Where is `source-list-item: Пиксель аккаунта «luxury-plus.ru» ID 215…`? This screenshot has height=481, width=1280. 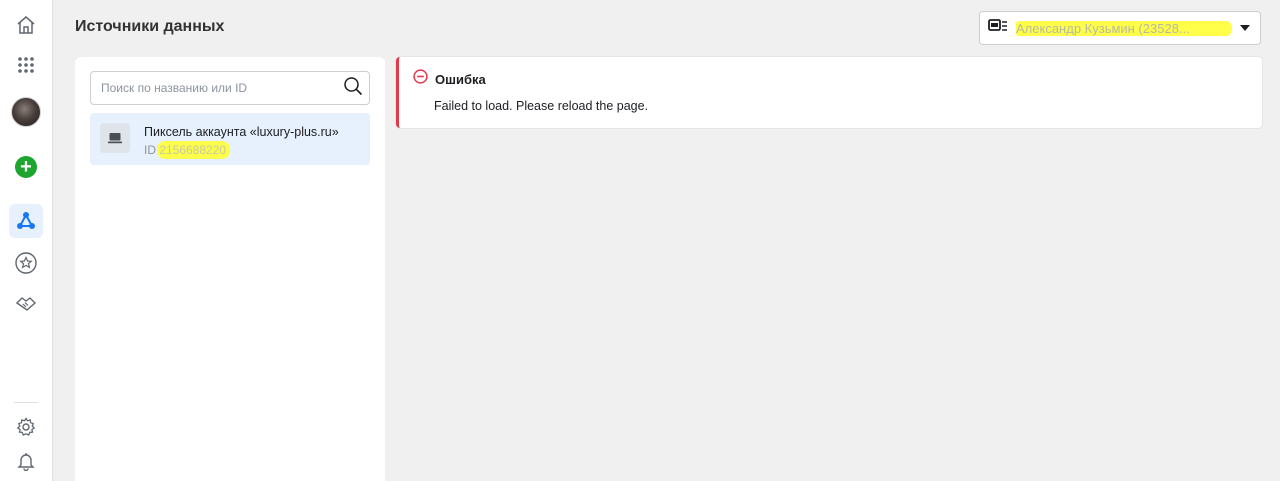
source-list-item: Пиксель аккаунта «luxury-plus.ru» ID 215… is located at coordinates (230, 139).